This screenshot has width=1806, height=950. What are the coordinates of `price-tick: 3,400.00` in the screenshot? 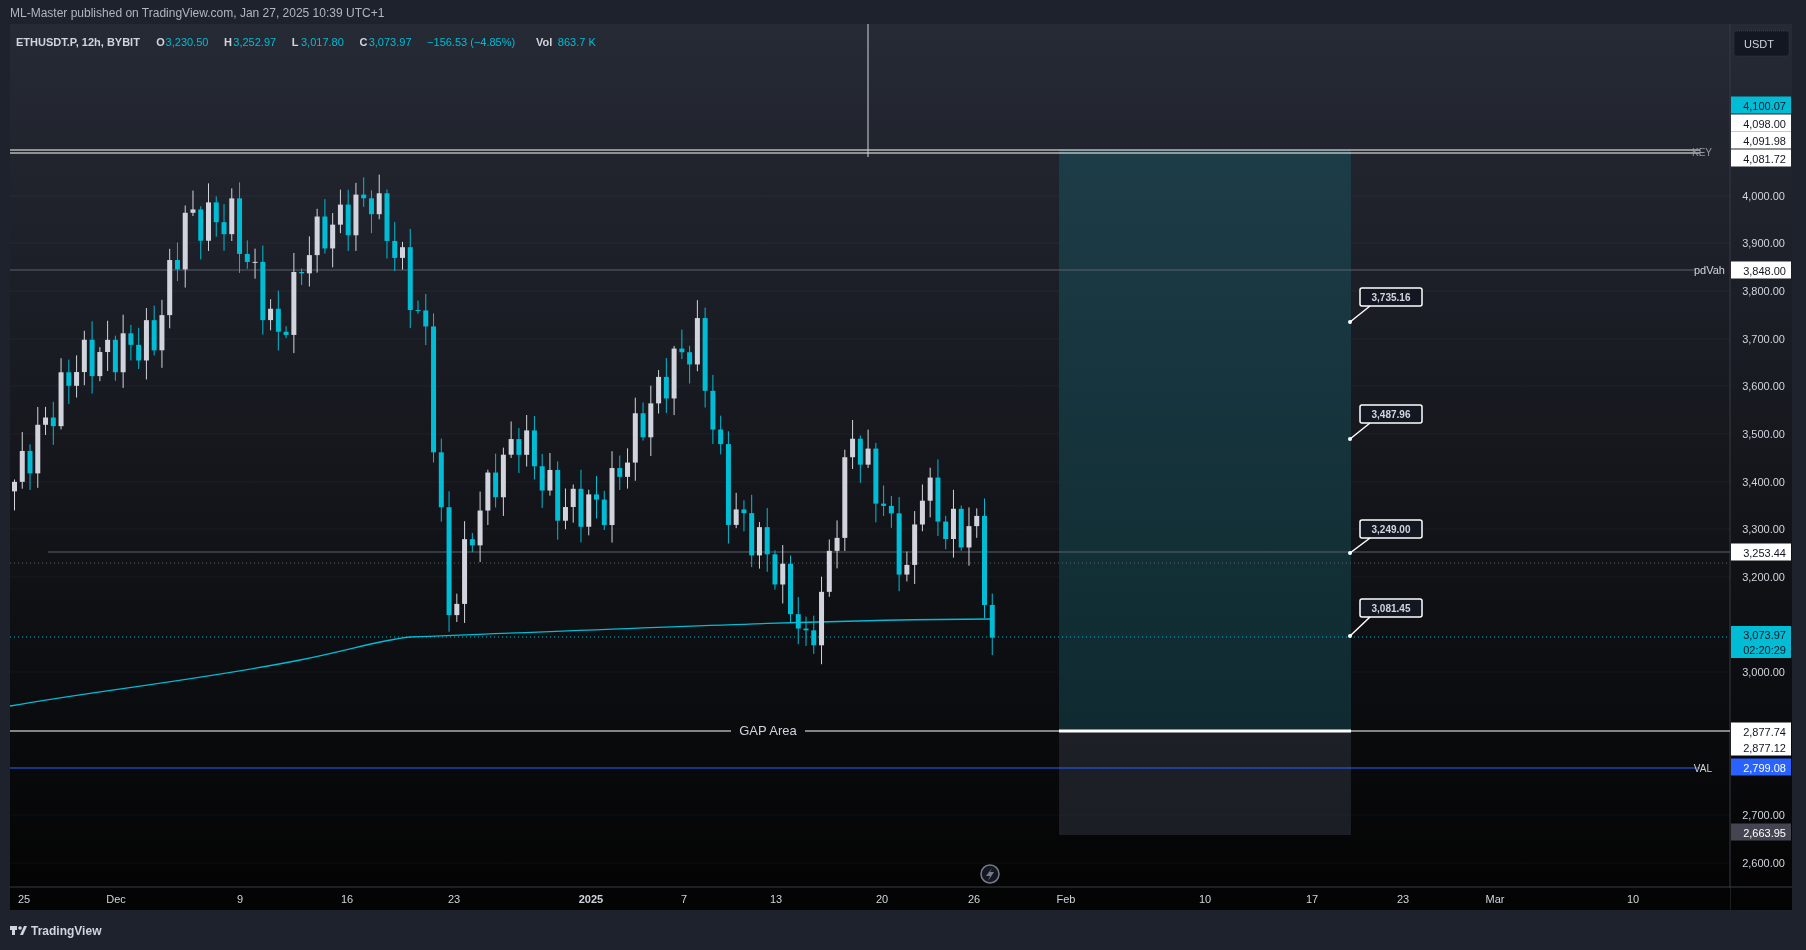 It's located at (1763, 482).